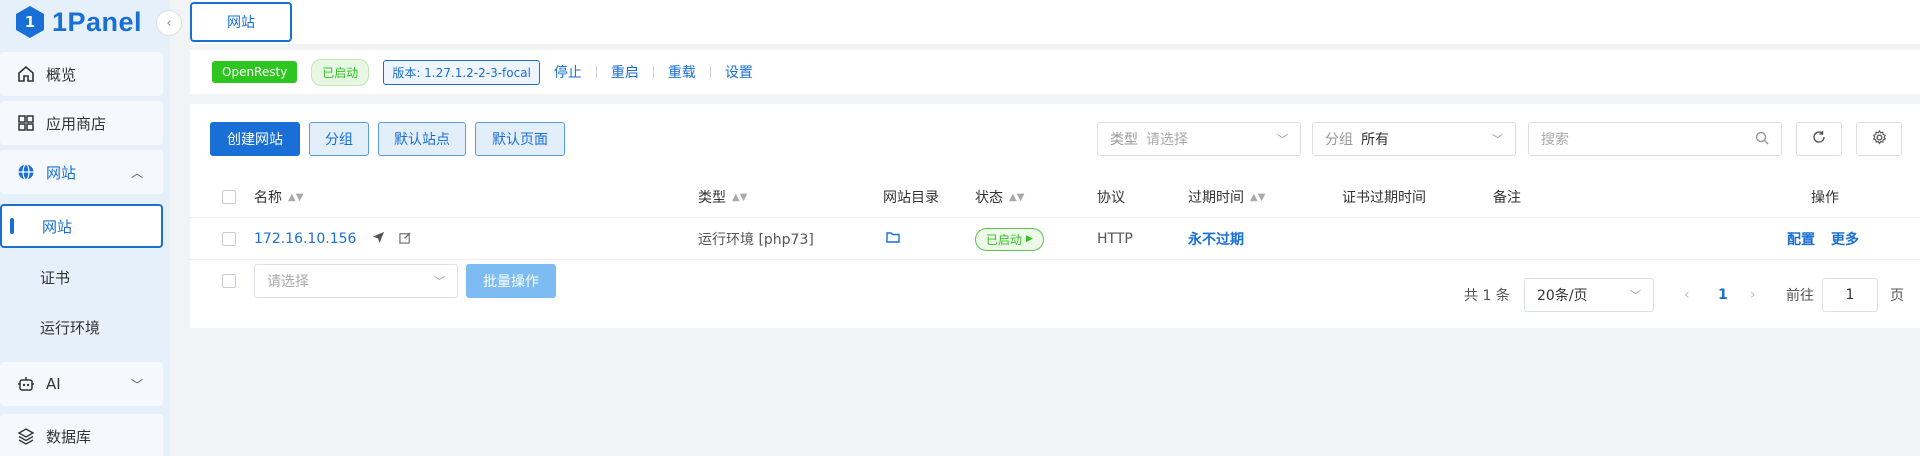  What do you see at coordinates (229, 197) in the screenshot?
I see `select-all-checkbox` at bounding box center [229, 197].